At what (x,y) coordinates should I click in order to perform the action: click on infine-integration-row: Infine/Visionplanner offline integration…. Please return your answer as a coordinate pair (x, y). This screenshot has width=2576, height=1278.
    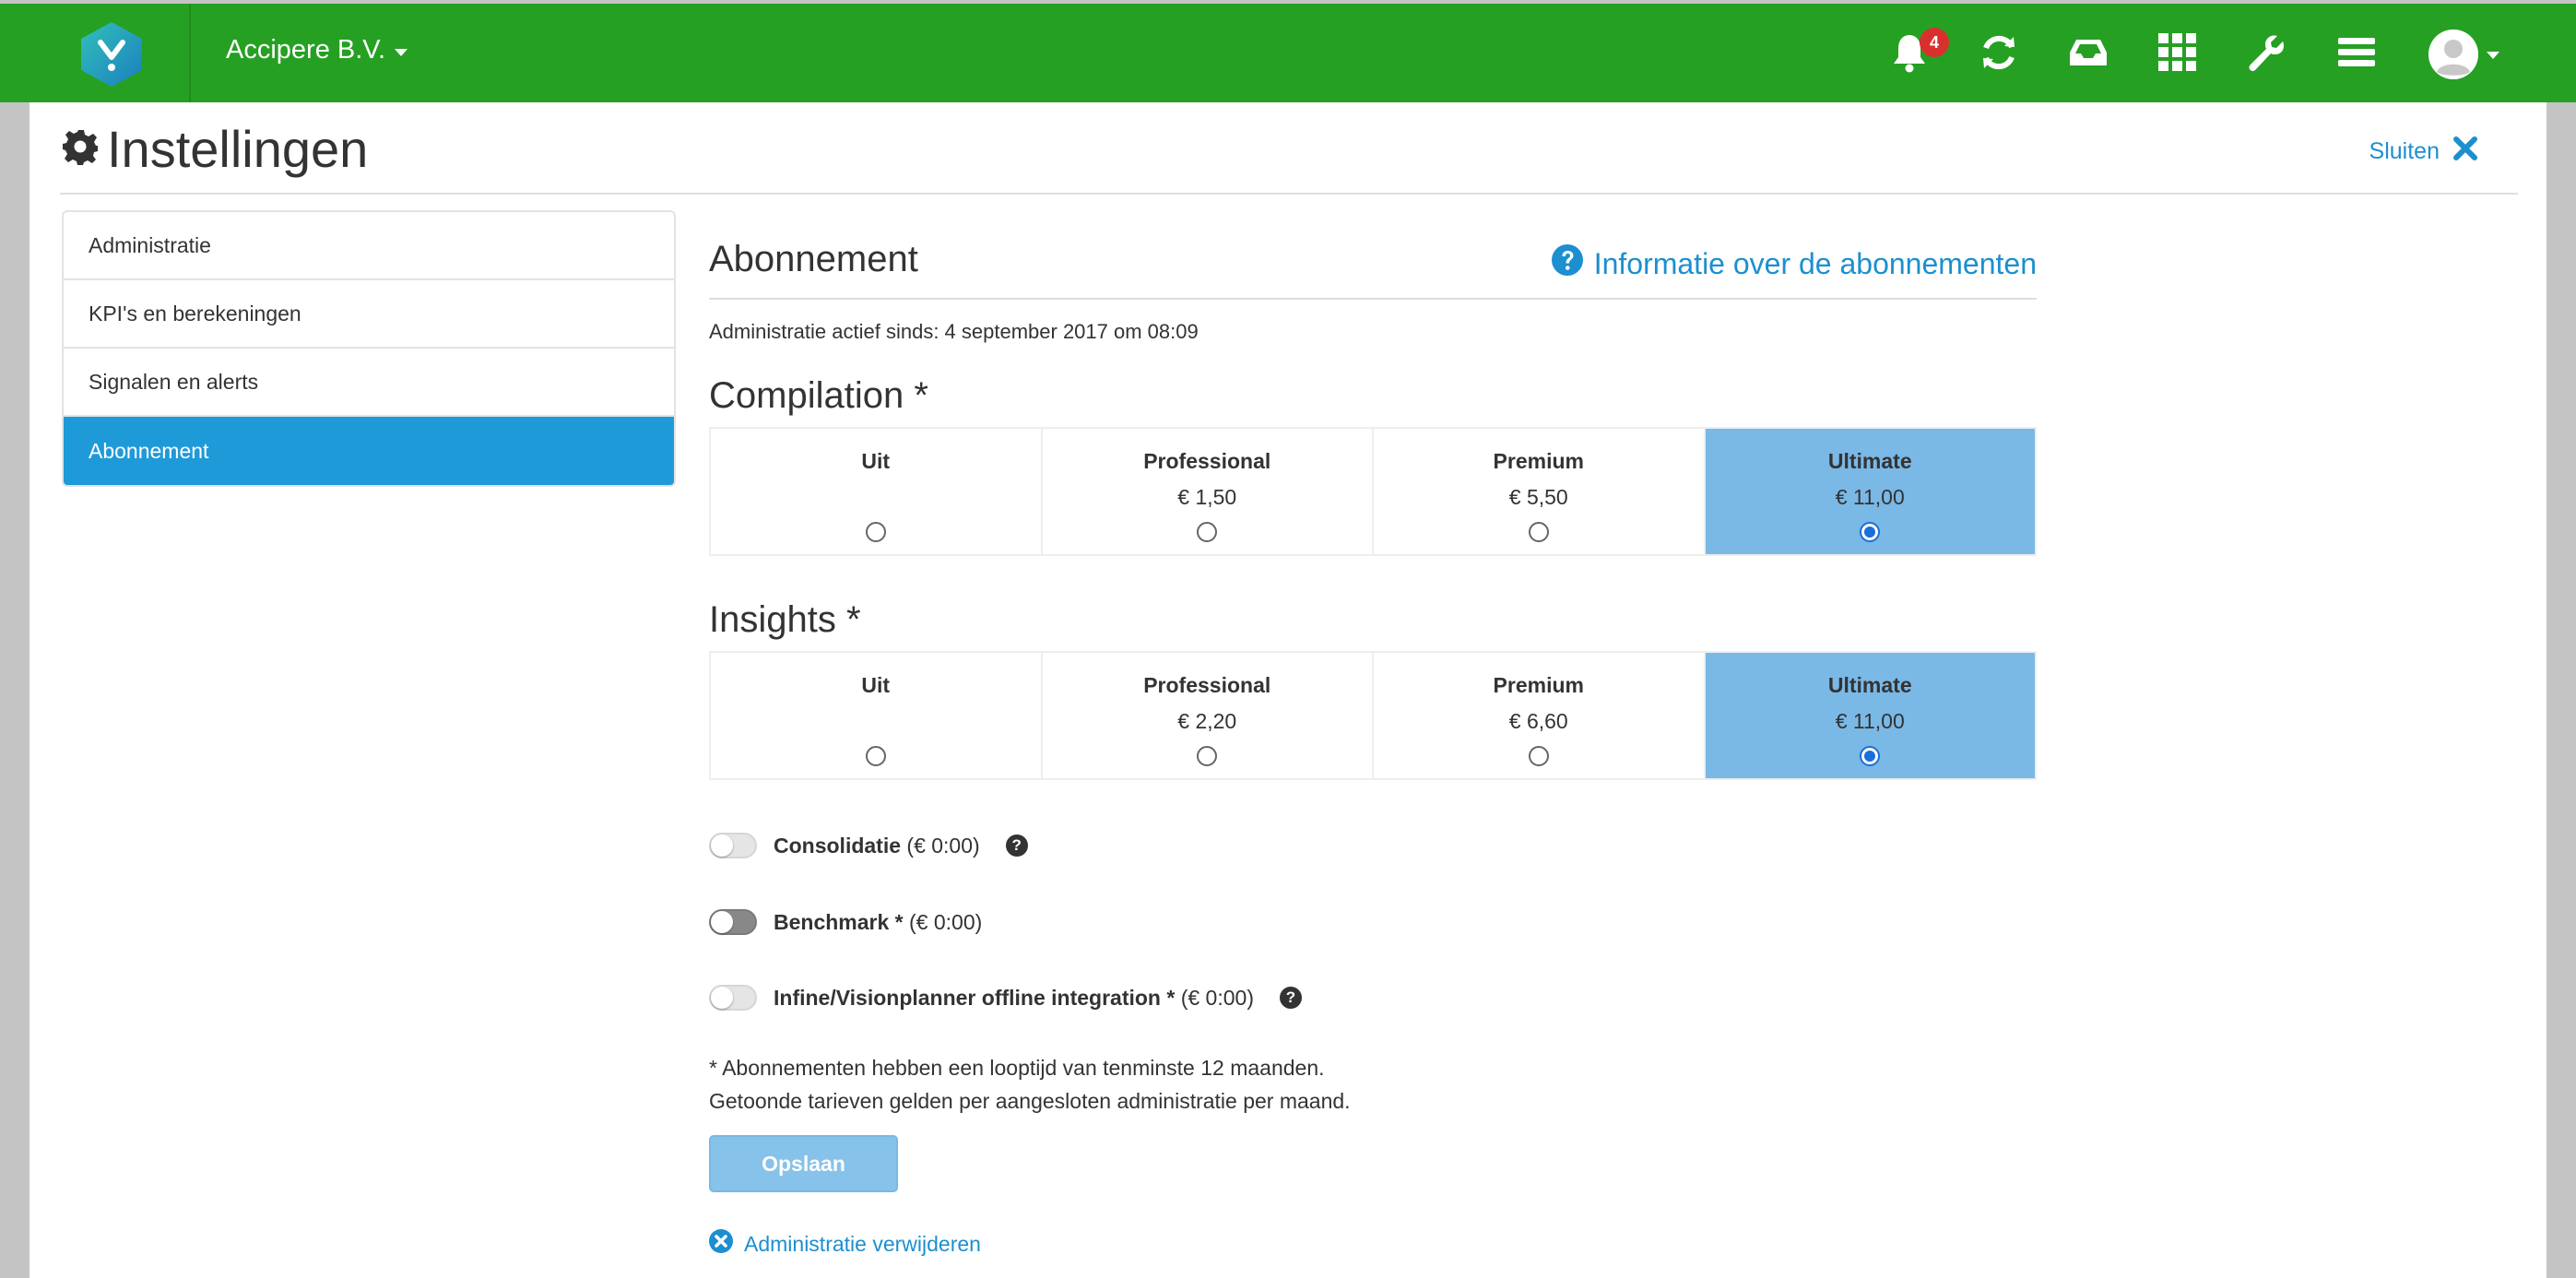
    Looking at the image, I should click on (1005, 998).